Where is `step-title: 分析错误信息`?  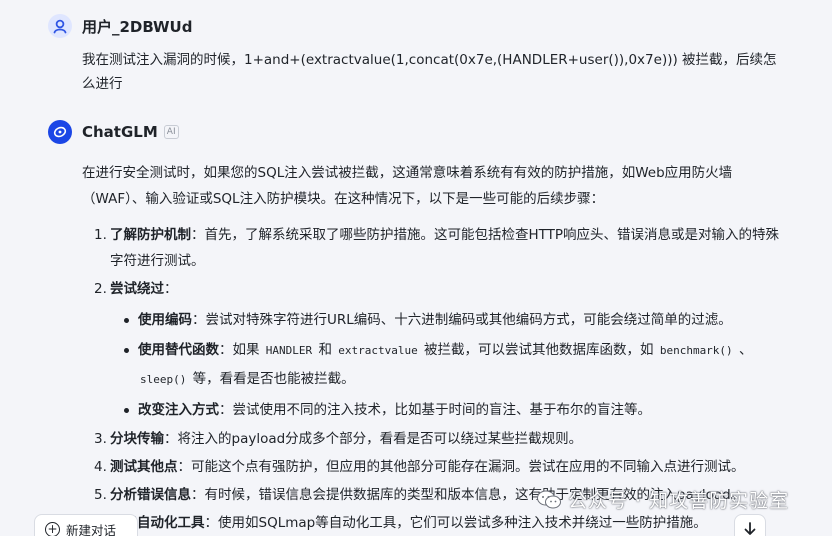 step-title: 分析错误信息 is located at coordinates (150, 495).